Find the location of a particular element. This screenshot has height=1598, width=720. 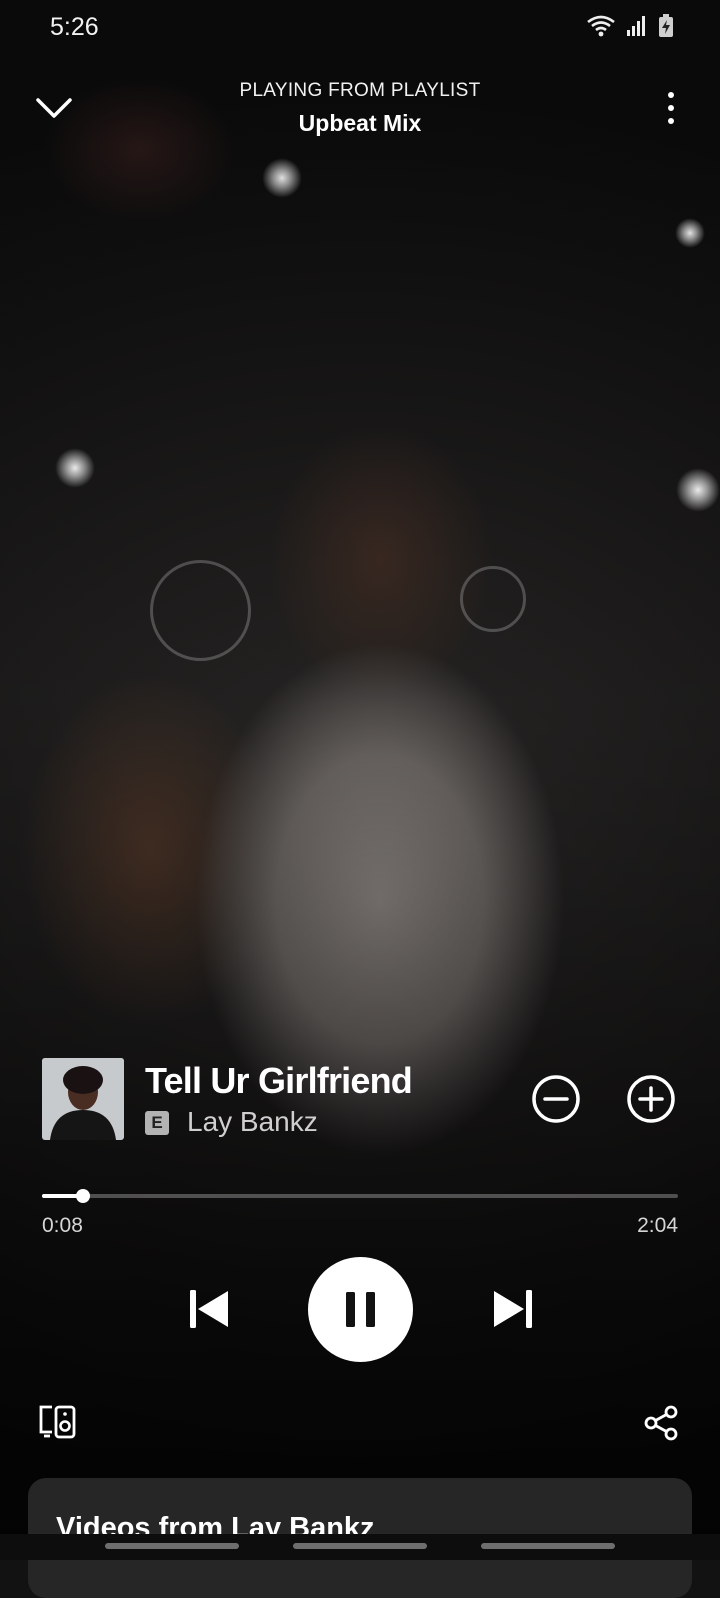

progress-bar is located at coordinates (360, 1197).